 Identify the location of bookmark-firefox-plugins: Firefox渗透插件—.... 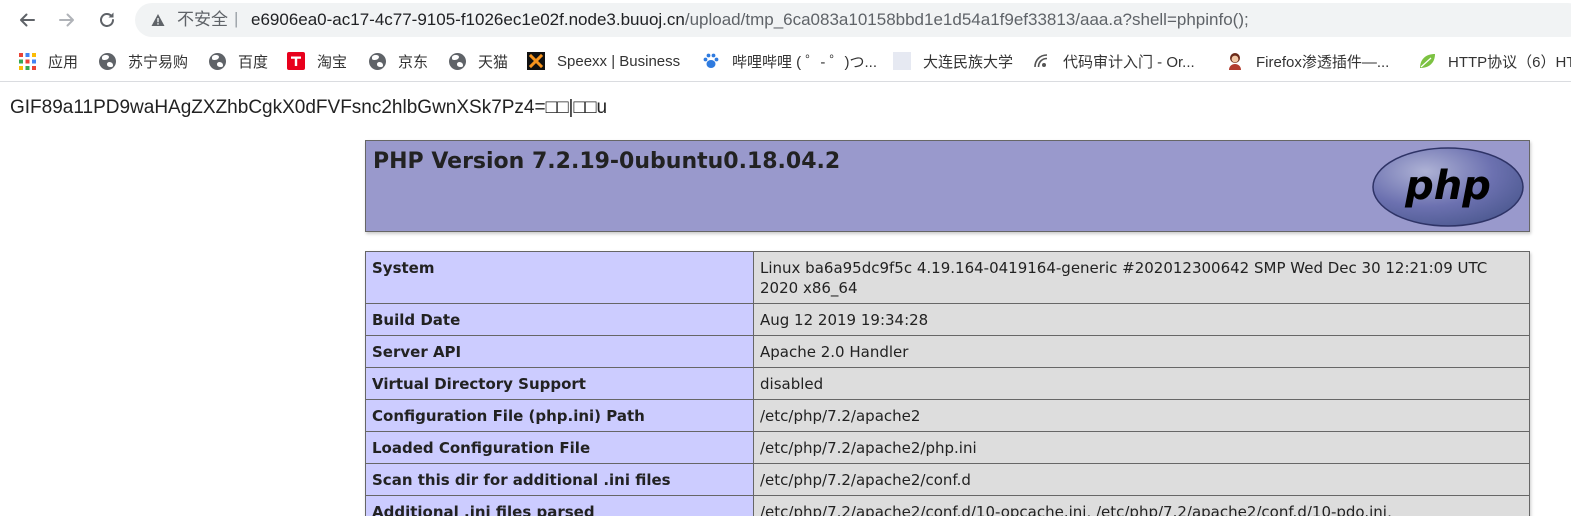
(1307, 61).